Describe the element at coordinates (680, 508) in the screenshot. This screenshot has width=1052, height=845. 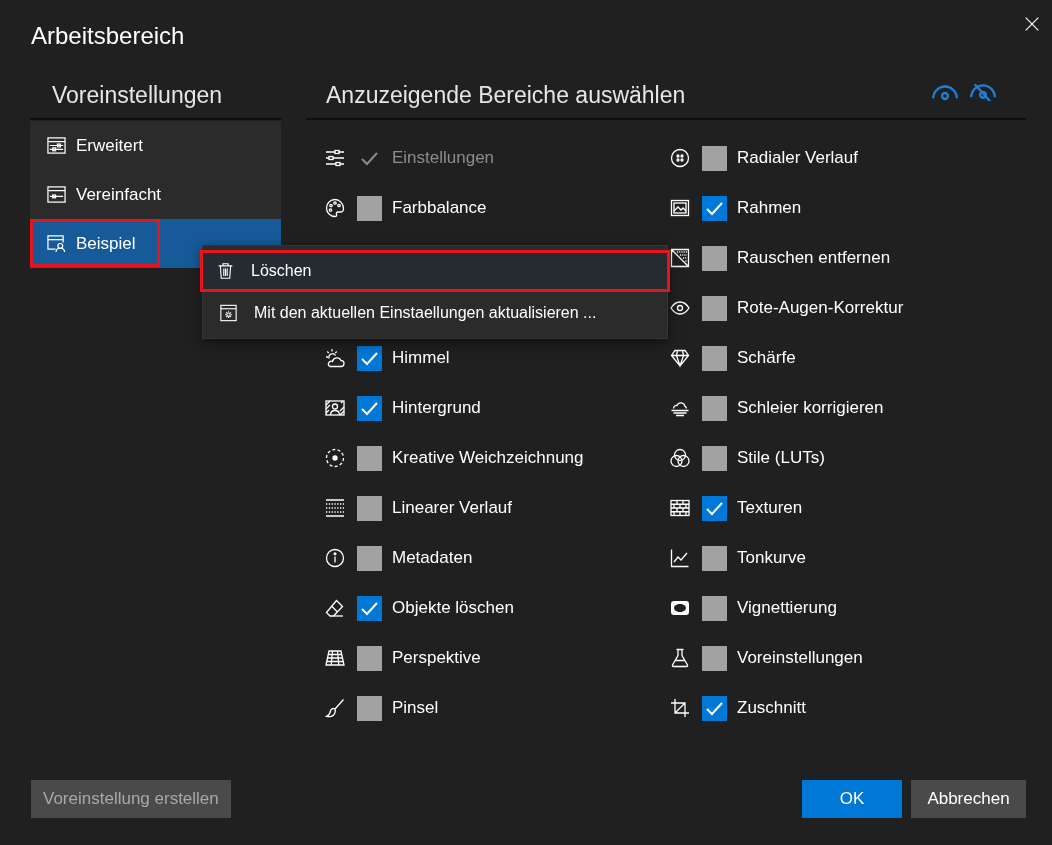
I see `brick-wall-icon` at that location.